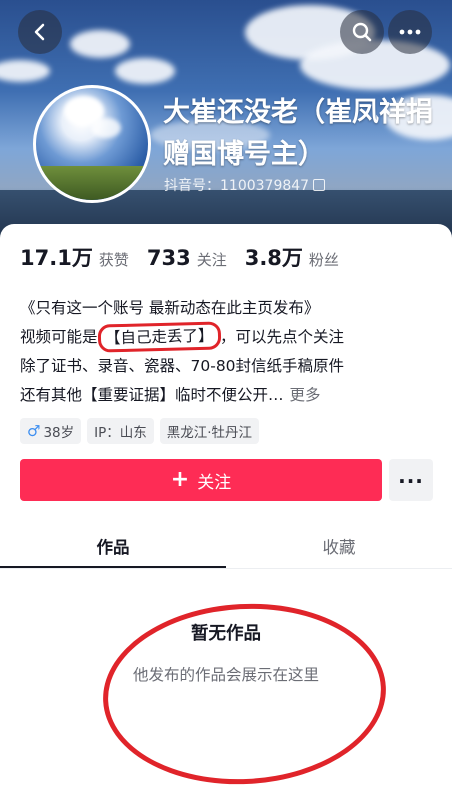 This screenshot has width=452, height=800. Describe the element at coordinates (298, 133) in the screenshot. I see `nickname: 大崔还没老（崔凤祥捐赠国博号主）` at that location.